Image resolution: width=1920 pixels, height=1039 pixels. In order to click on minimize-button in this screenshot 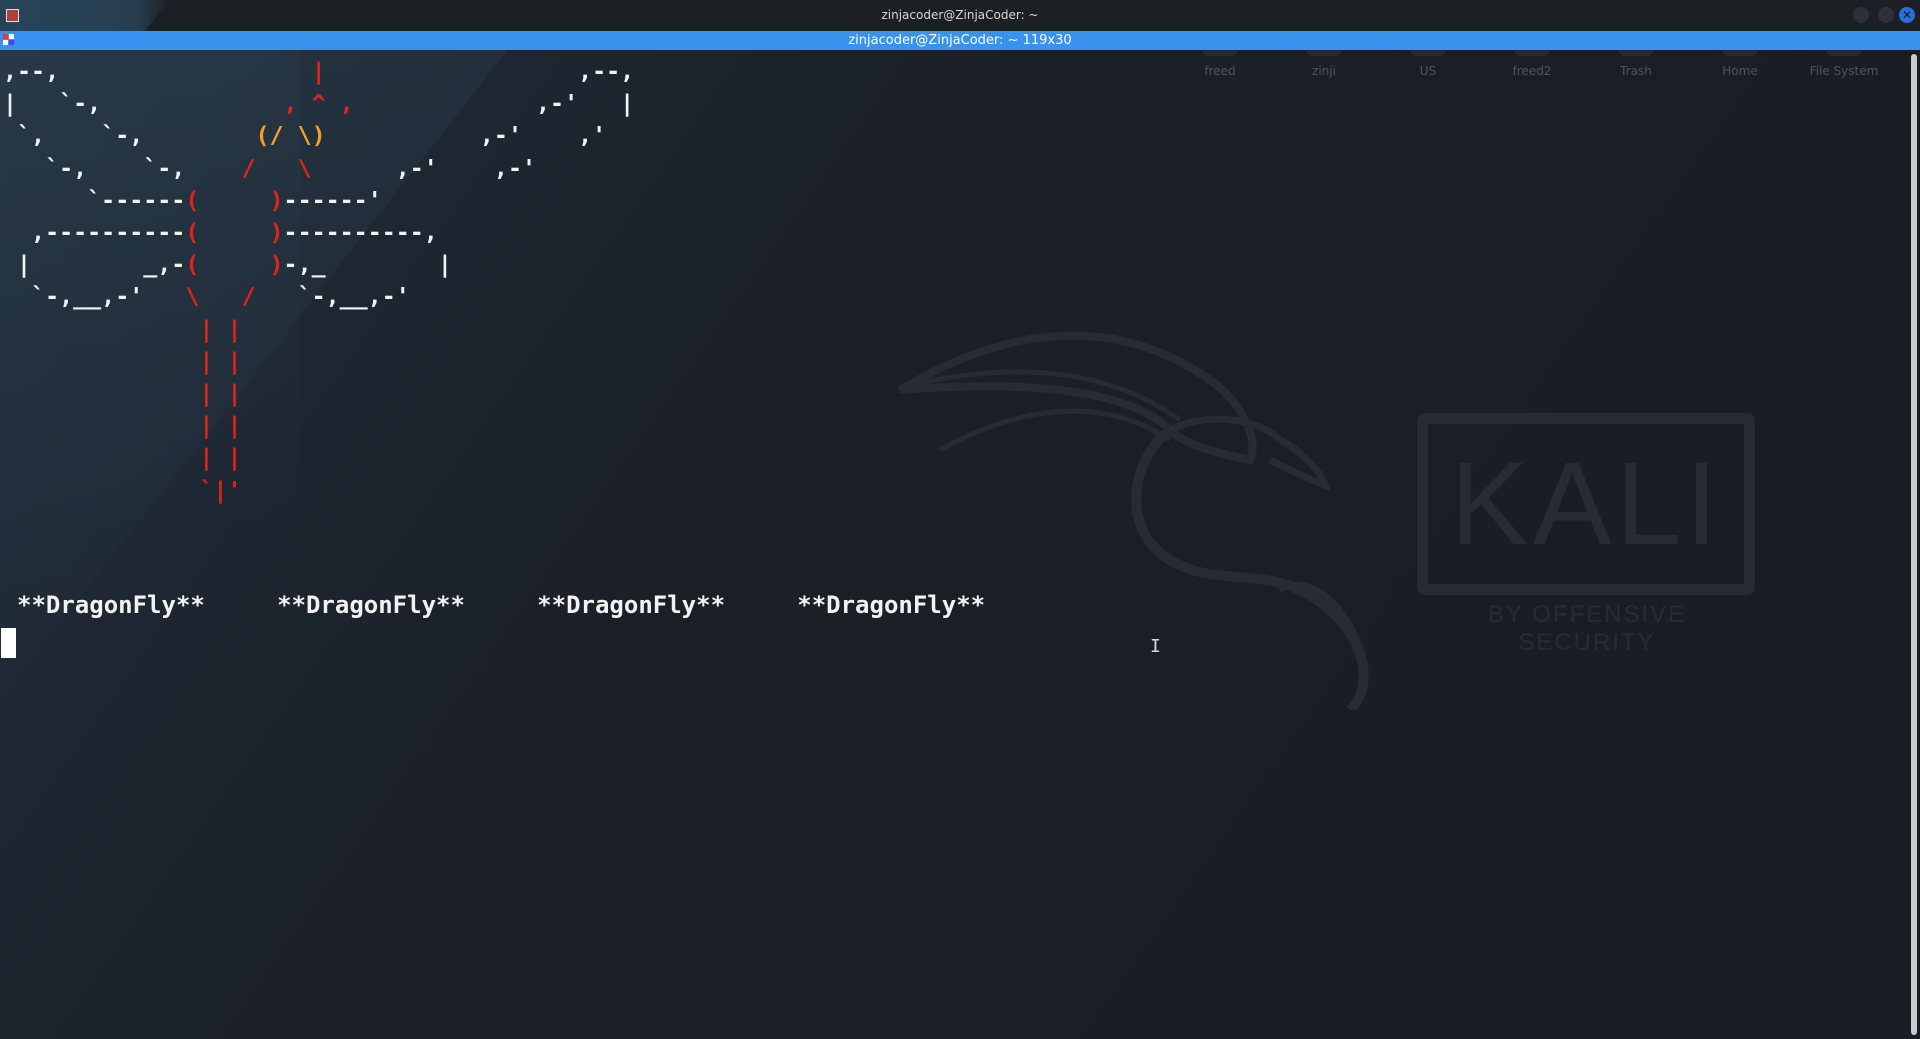, I will do `click(1861, 15)`.